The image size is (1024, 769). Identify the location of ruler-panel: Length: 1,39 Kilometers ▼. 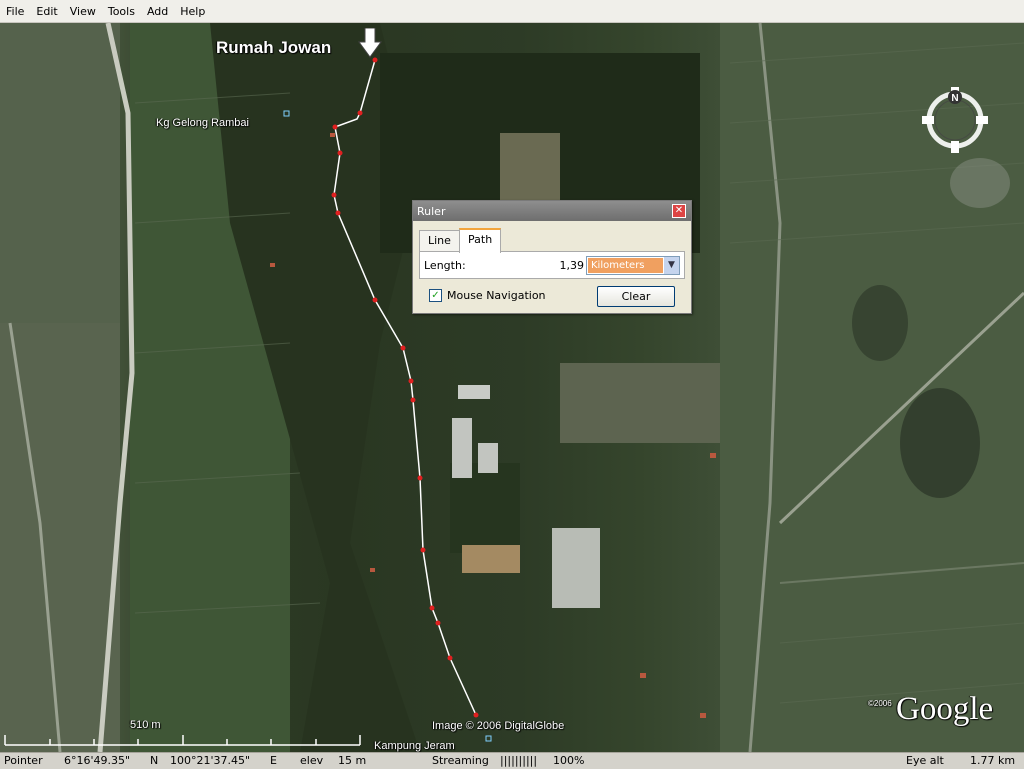
(552, 265).